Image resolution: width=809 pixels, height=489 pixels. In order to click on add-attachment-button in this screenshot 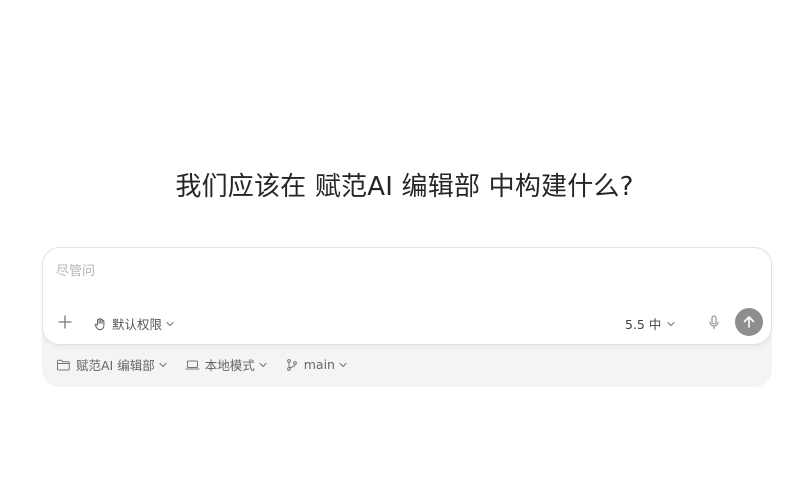, I will do `click(65, 322)`.